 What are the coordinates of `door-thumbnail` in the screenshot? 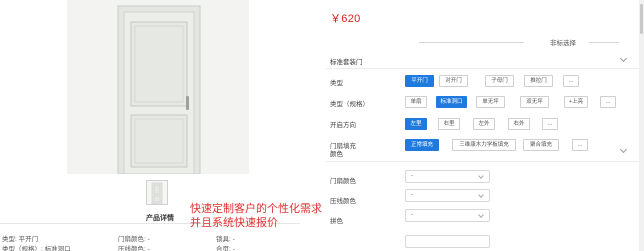 It's located at (157, 192).